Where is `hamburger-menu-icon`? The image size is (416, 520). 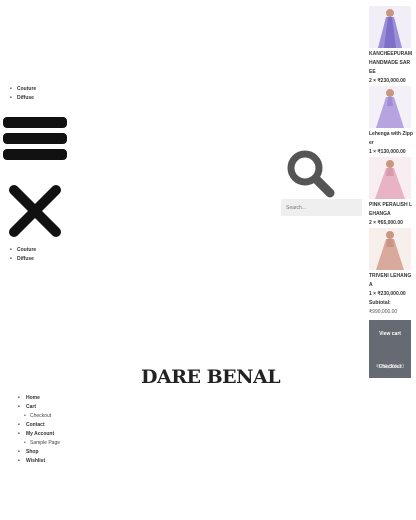
hamburger-menu-icon is located at coordinates (35, 140).